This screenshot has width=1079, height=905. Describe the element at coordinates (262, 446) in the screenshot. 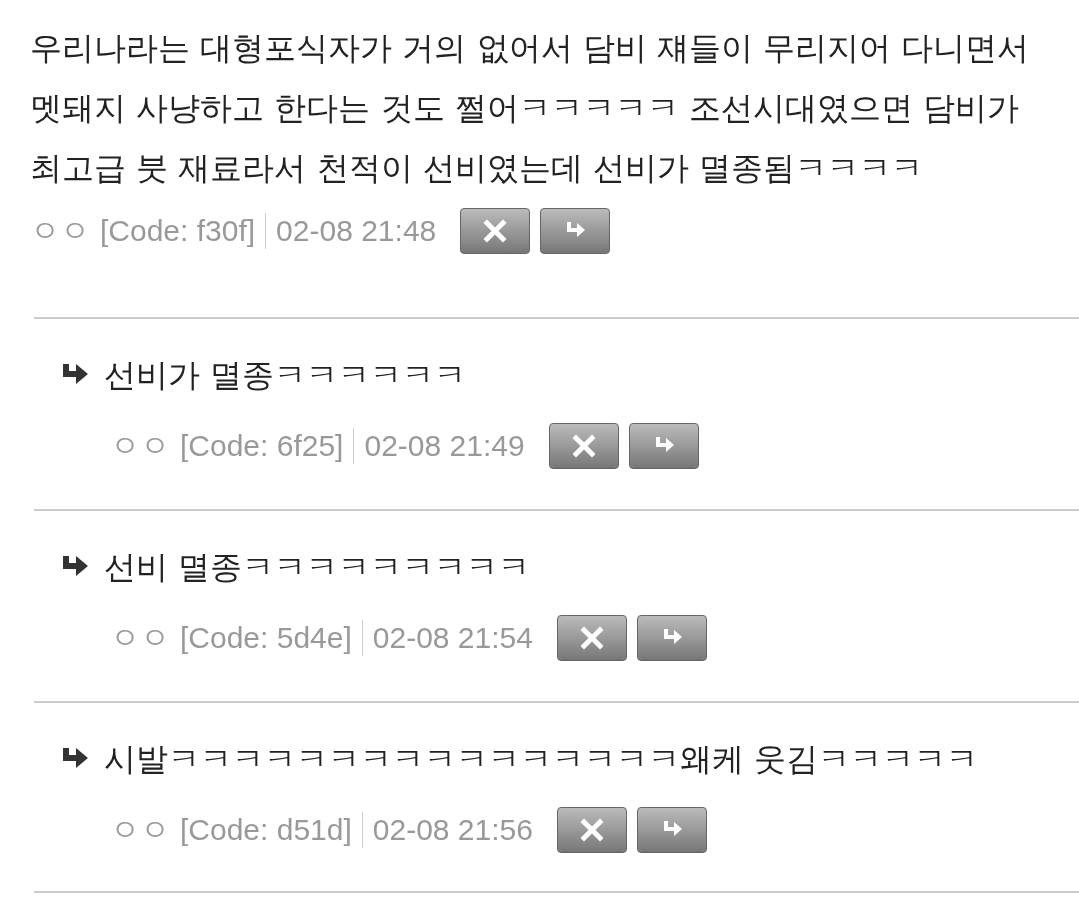

I see `user-code: [Code: 6f25]` at that location.